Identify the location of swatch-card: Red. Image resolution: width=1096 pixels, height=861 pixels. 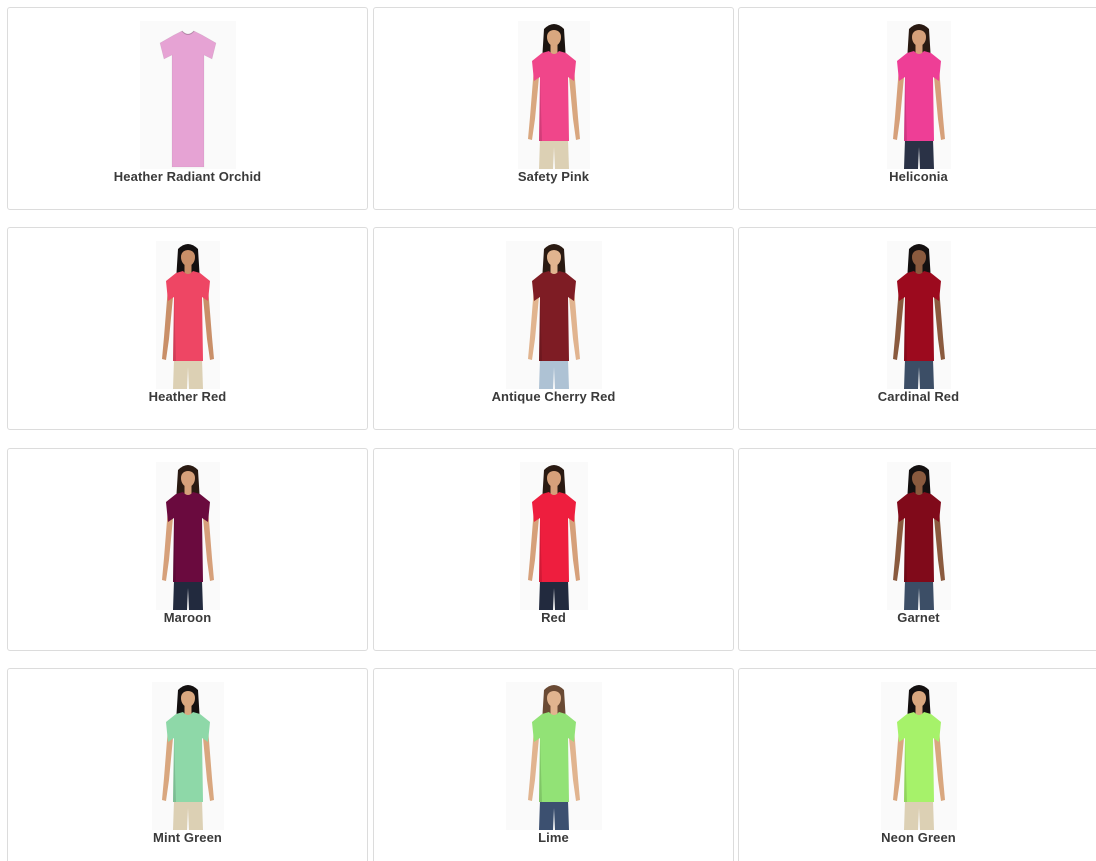
(553, 549).